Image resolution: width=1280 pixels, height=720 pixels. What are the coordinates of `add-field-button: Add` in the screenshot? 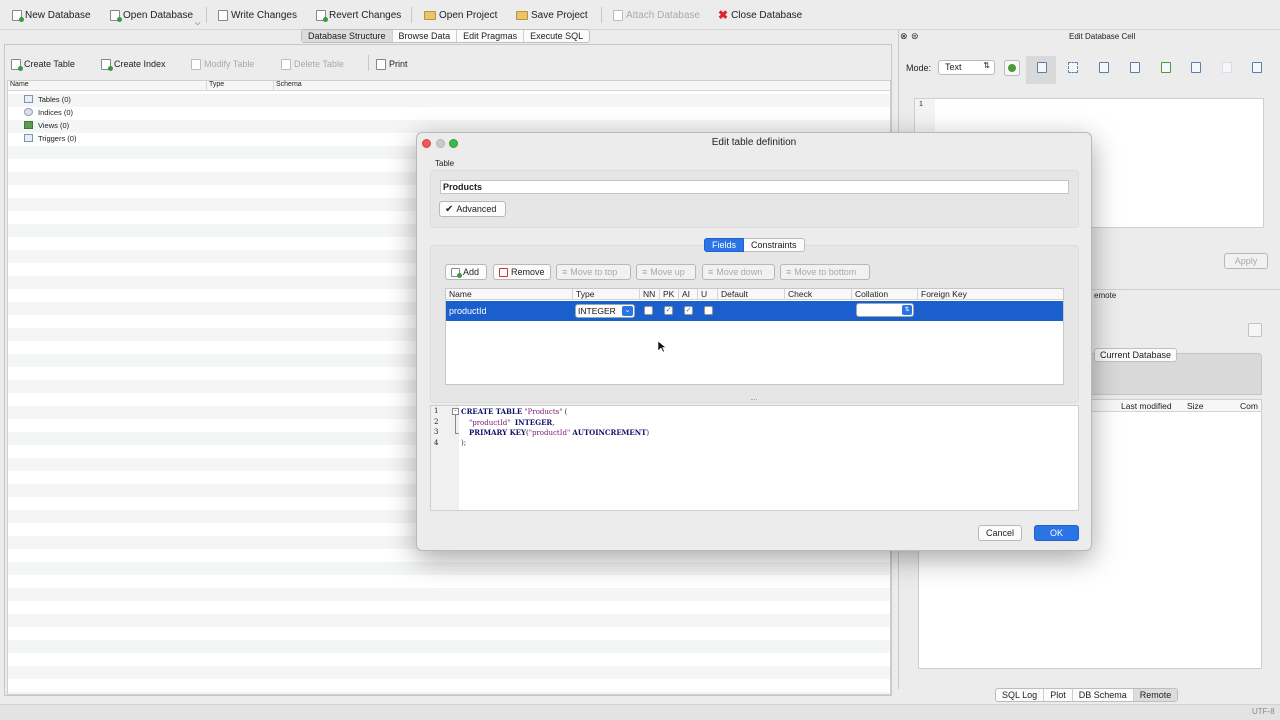 It's located at (466, 272).